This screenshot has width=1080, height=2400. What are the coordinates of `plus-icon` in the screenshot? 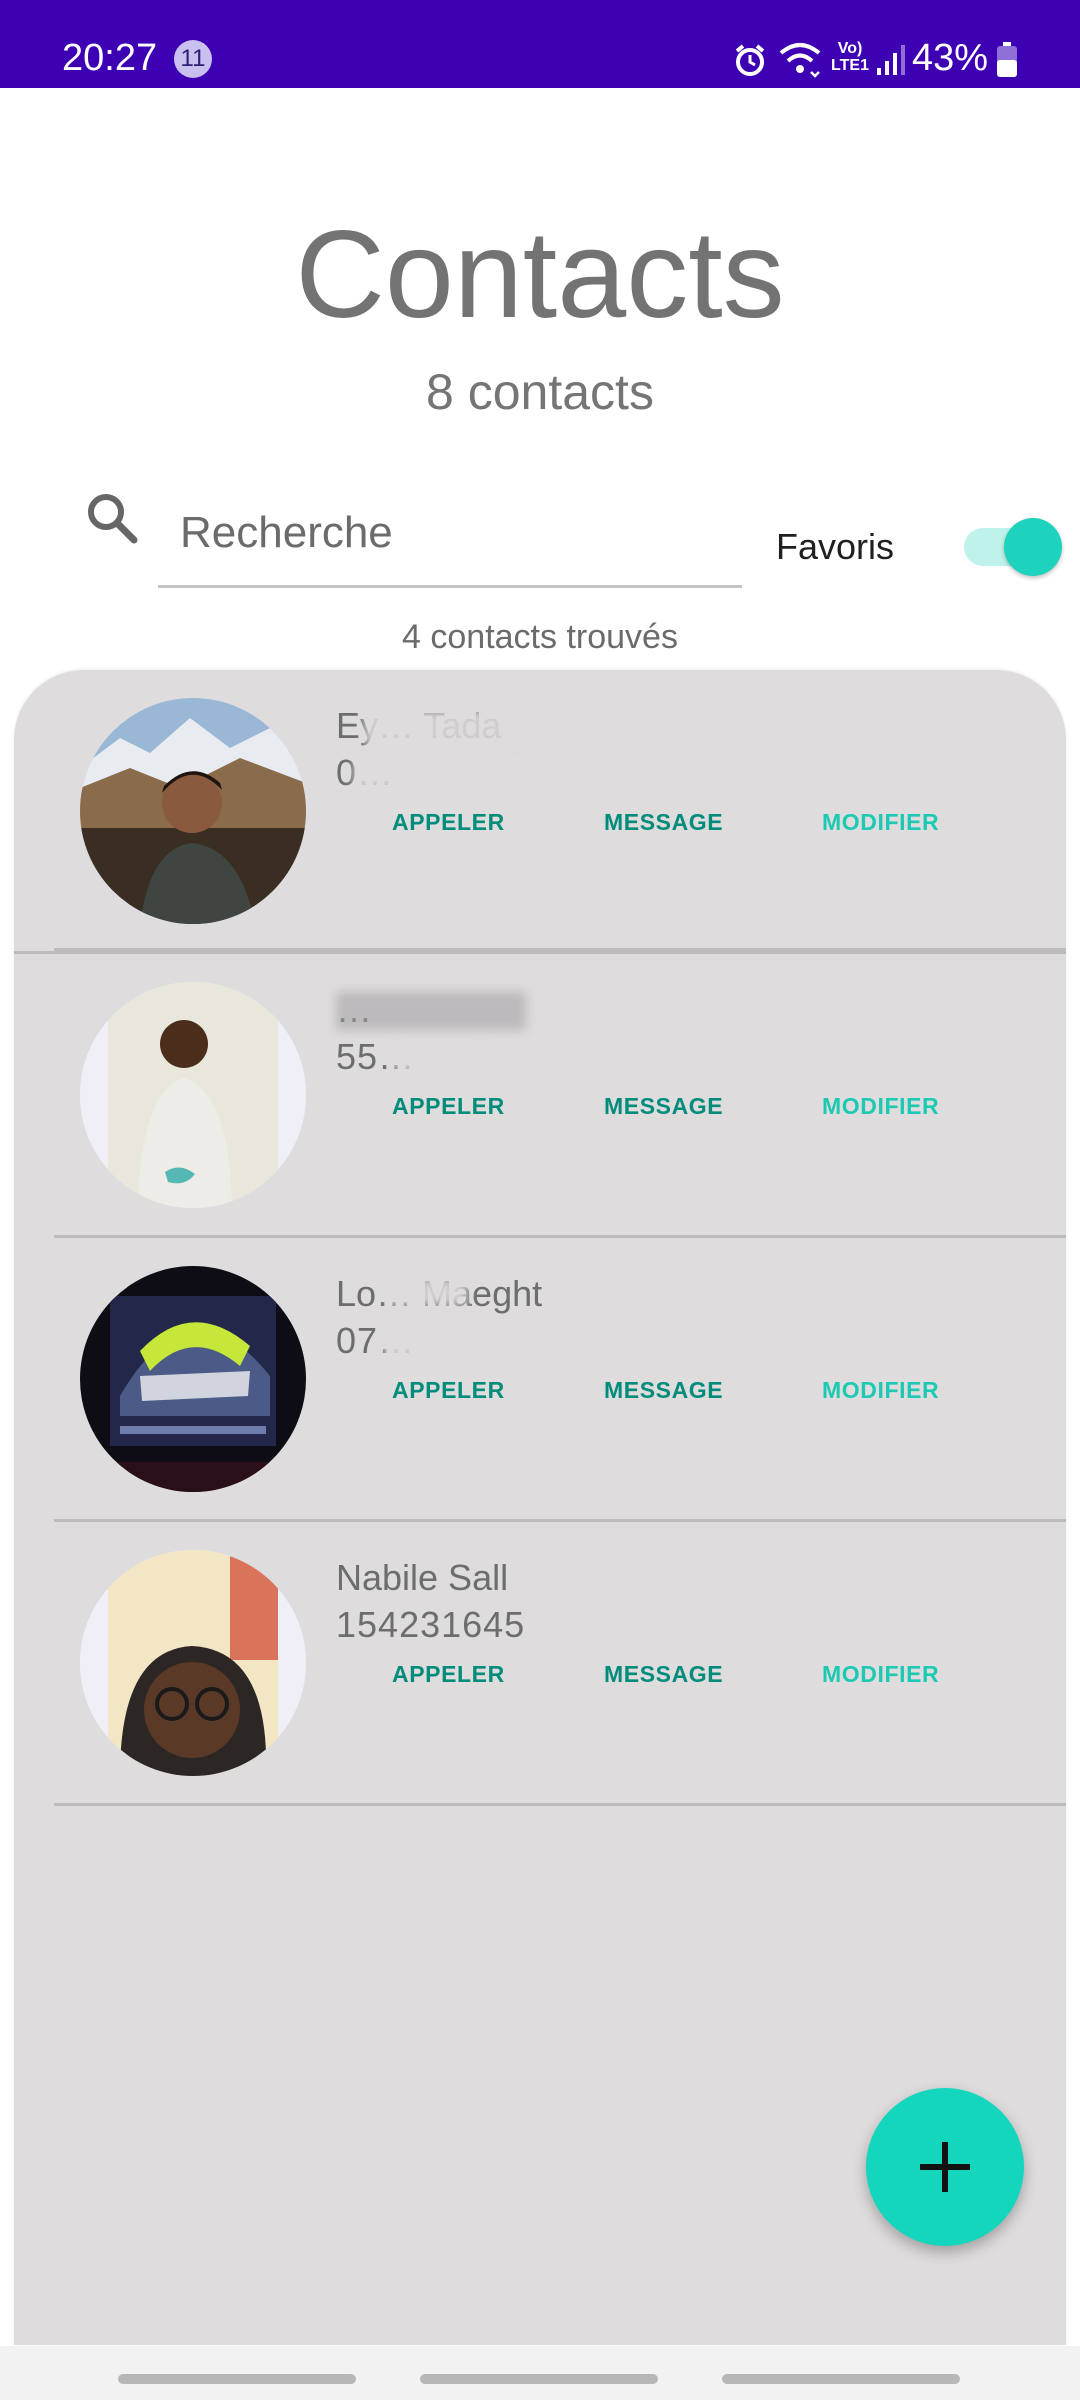 It's located at (945, 2167).